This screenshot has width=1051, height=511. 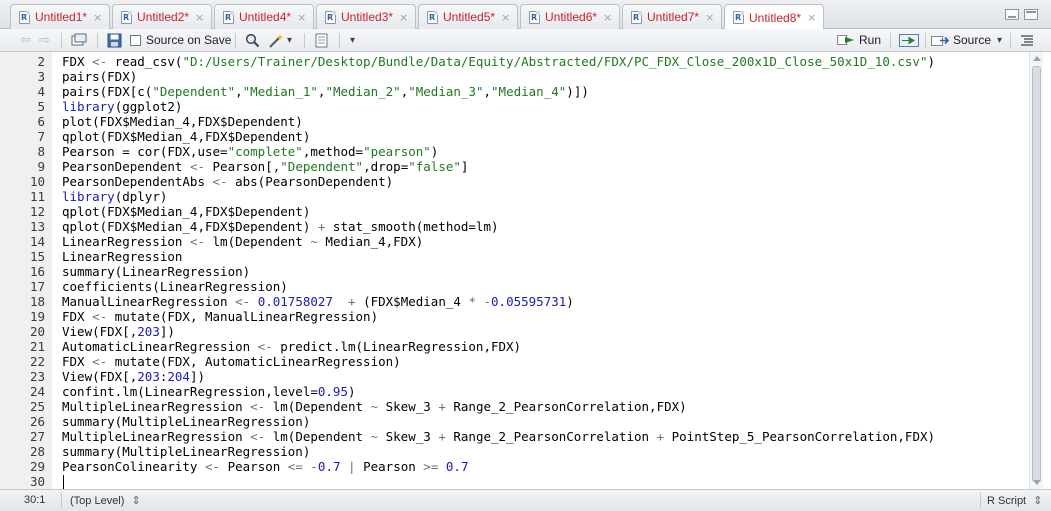 I want to click on code-token: "false", so click(x=434, y=166).